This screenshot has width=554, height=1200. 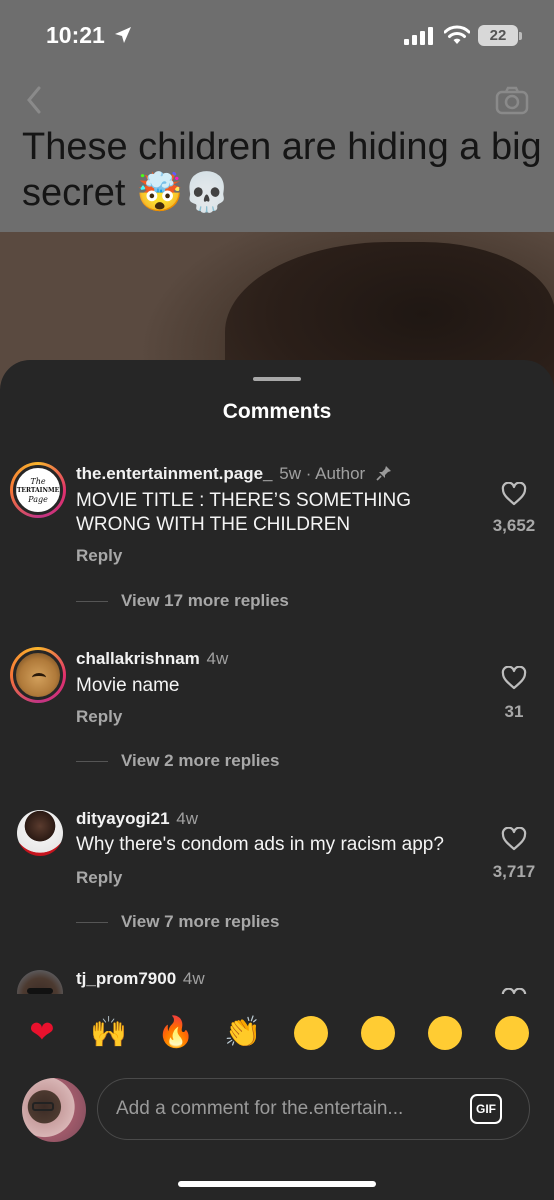 I want to click on wifi-icon, so click(x=457, y=34).